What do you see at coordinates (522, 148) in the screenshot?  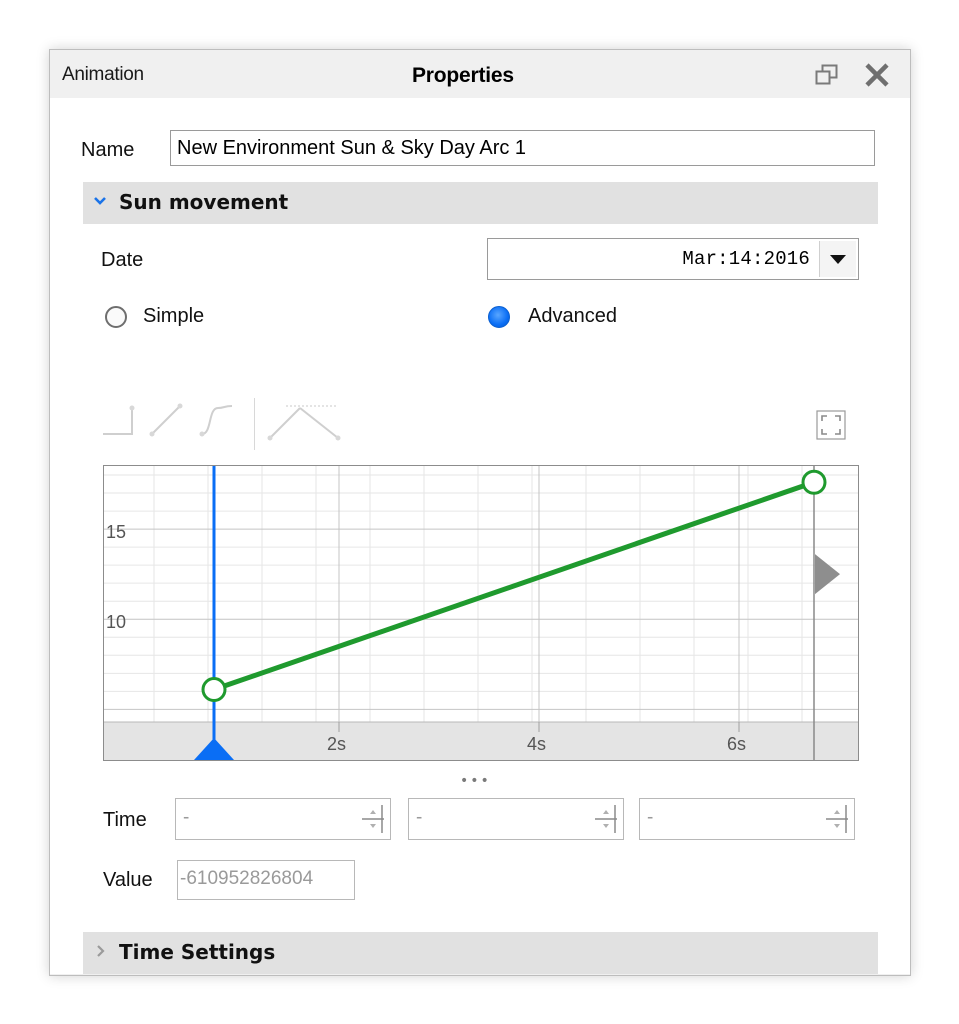 I see `name-input: New Environment Sun & Sky Day Arc 1` at bounding box center [522, 148].